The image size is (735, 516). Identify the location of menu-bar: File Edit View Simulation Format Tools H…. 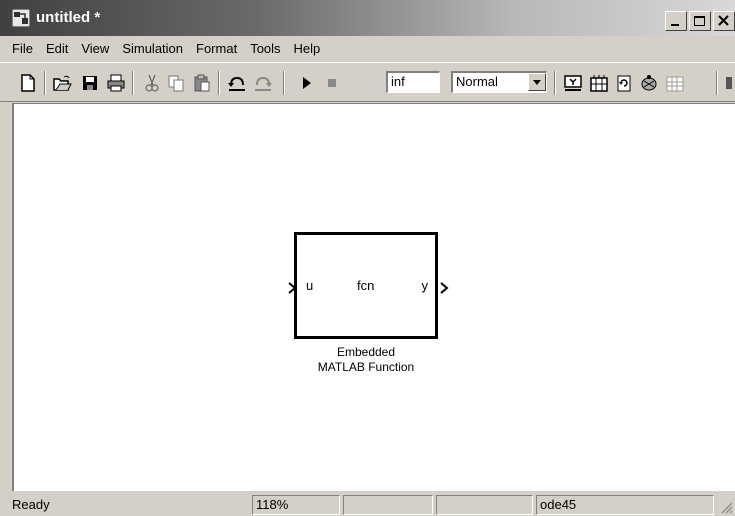
(367, 48).